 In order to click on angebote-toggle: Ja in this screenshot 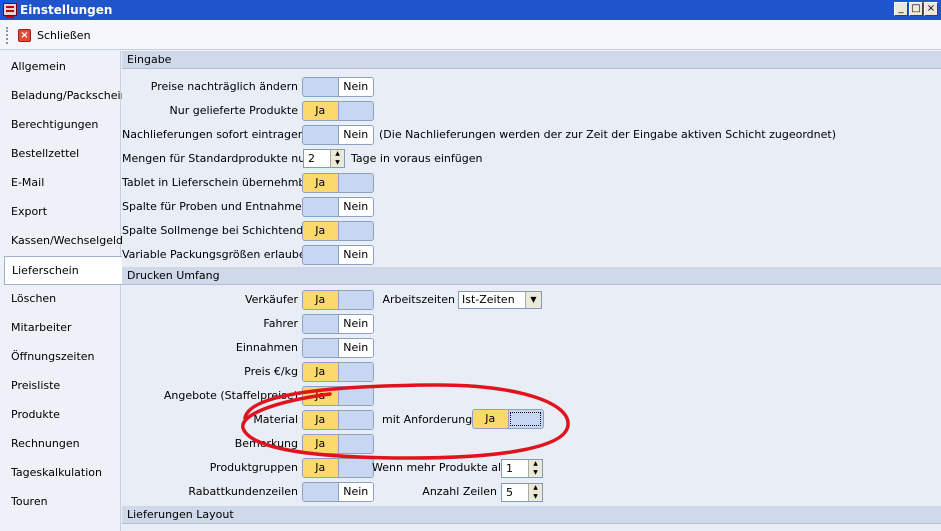, I will do `click(338, 396)`.